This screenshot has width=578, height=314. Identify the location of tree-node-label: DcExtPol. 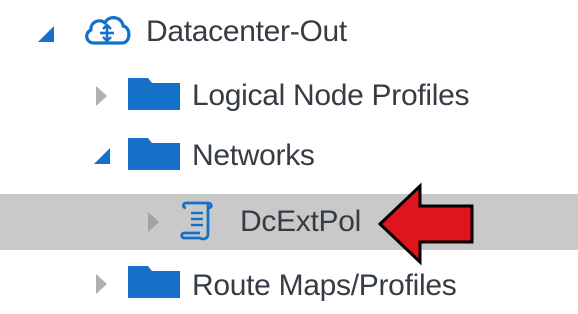
(300, 221).